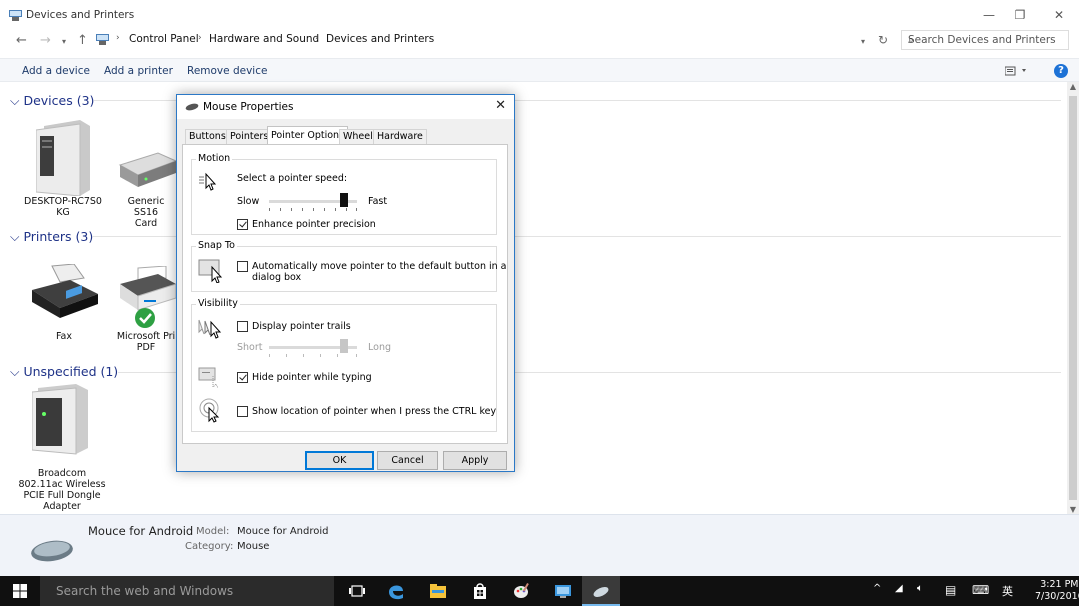 Image resolution: width=1079 pixels, height=606 pixels. What do you see at coordinates (292, 178) in the screenshot?
I see `pointer-speed-prompt: Select a pointer speed:` at bounding box center [292, 178].